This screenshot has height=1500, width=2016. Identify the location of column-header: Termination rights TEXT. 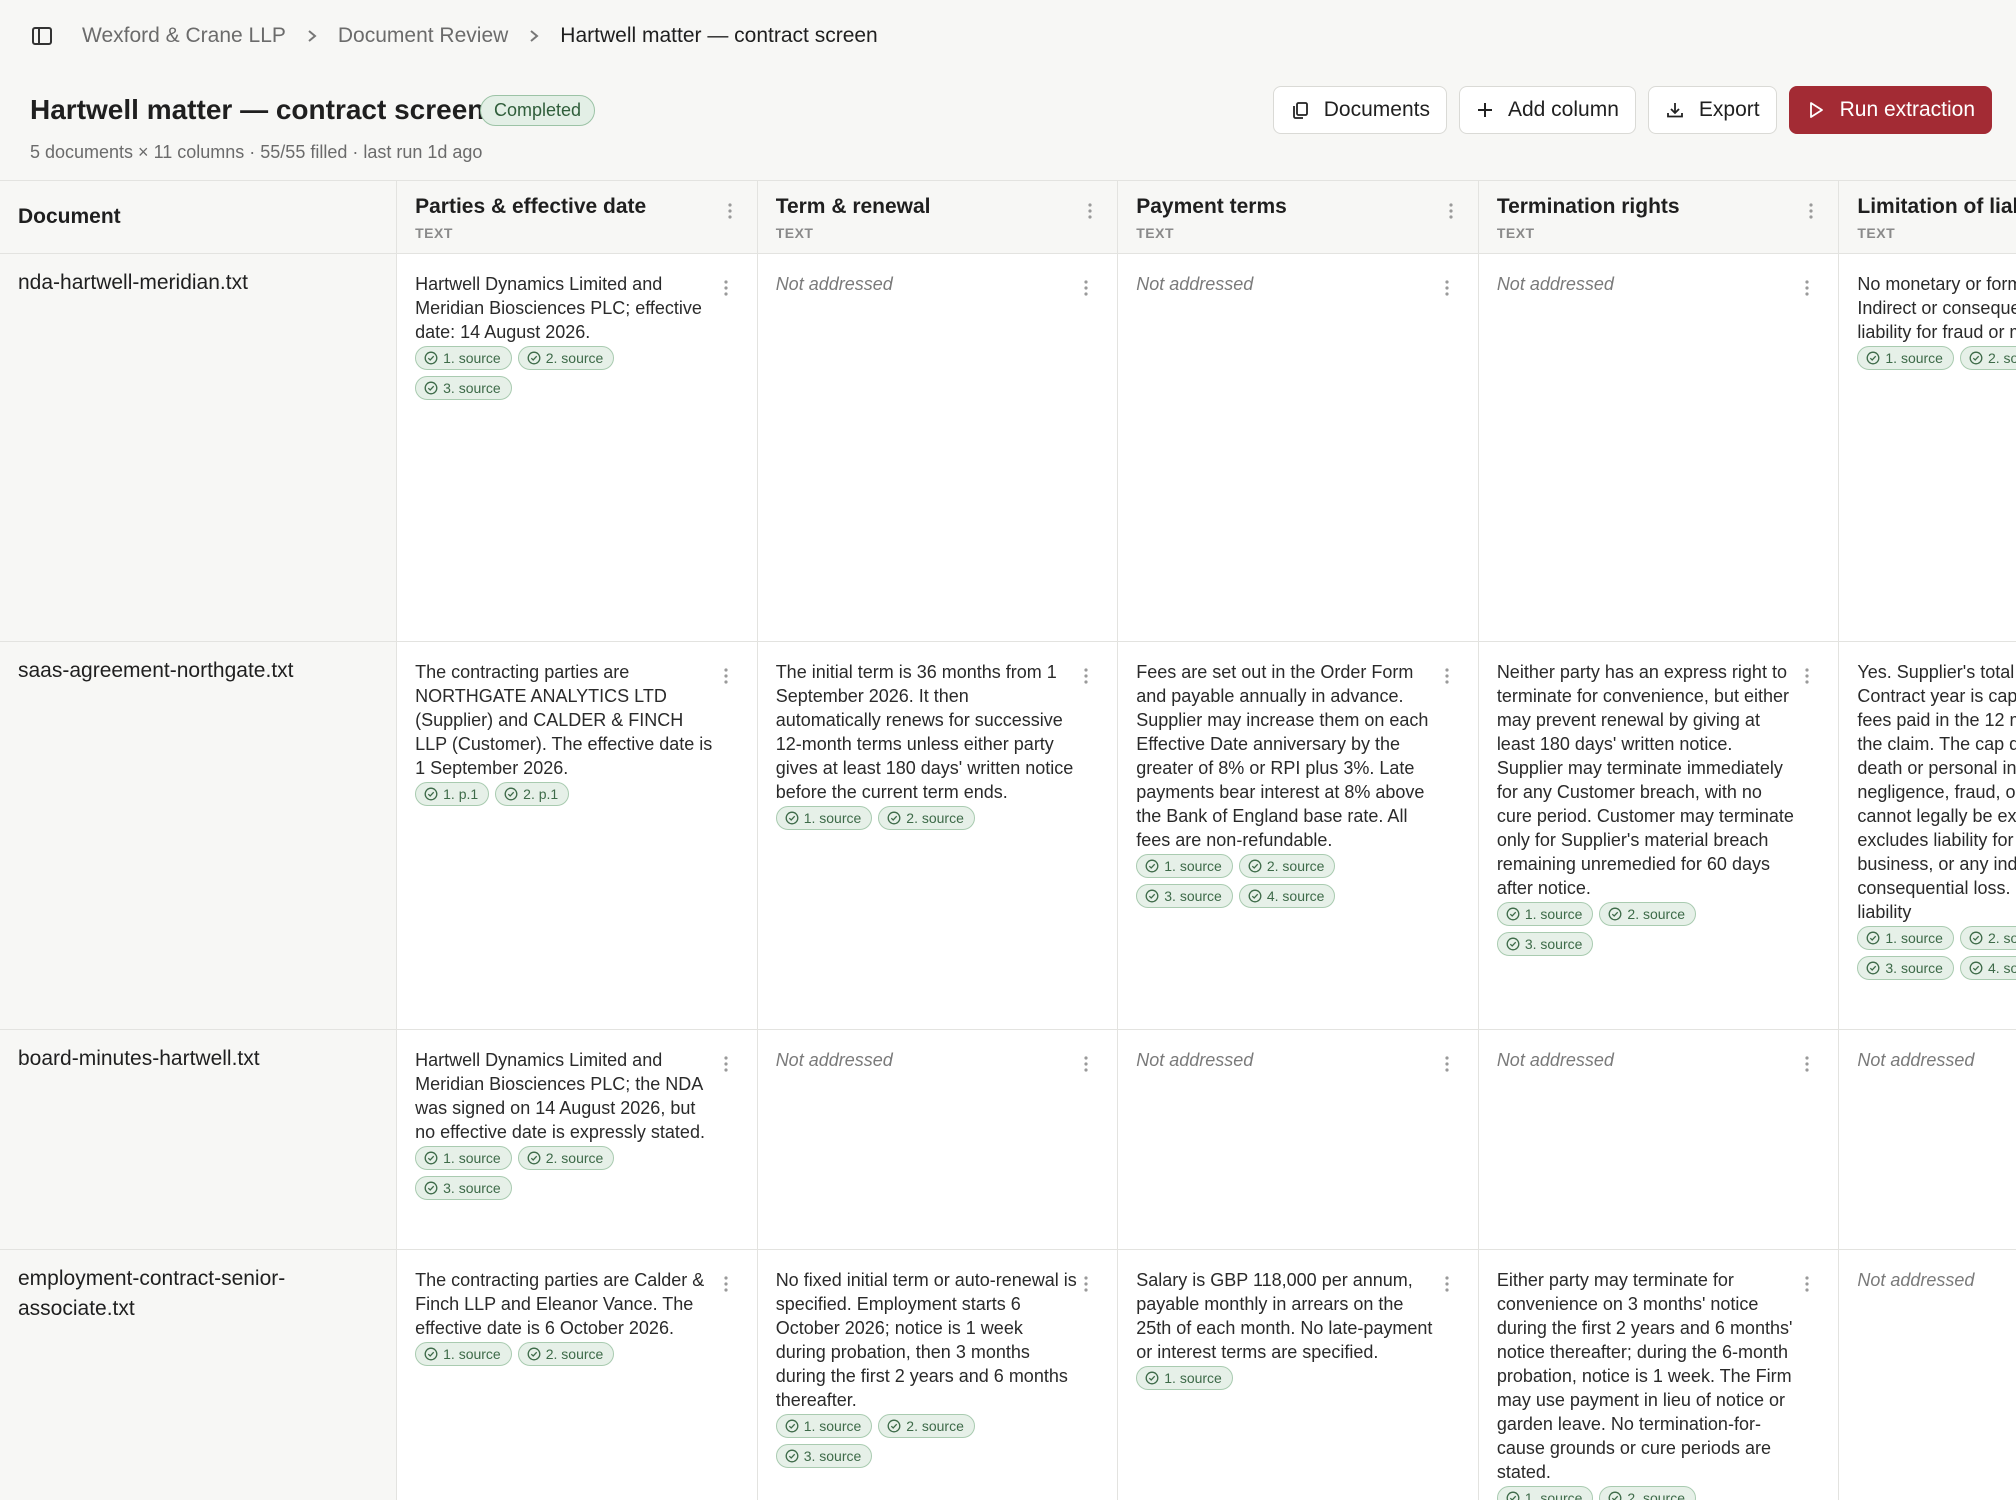
(1659, 217).